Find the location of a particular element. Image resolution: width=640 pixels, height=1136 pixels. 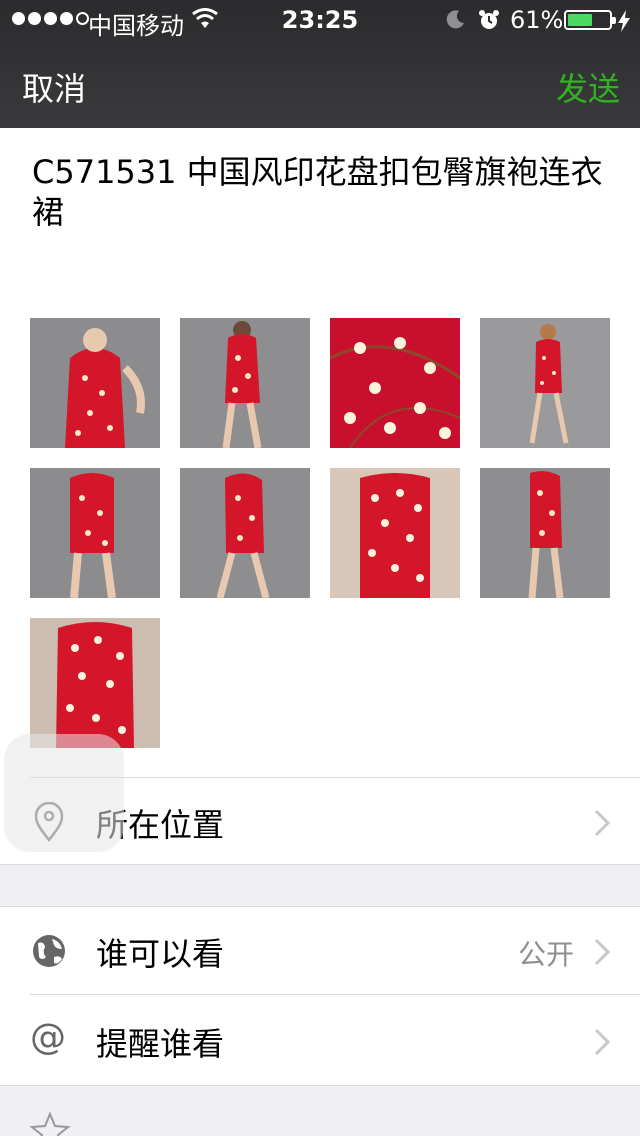

top-bar: 中国移动 23:25 61% 取消 发送 is located at coordinates (320, 64).